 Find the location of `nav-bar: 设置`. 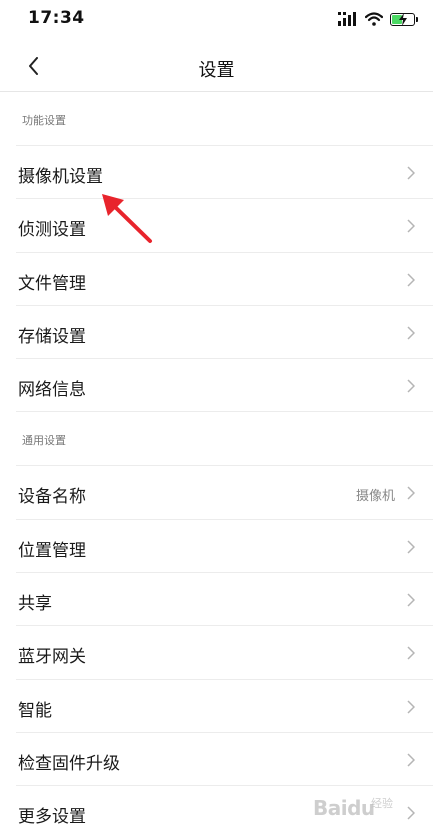

nav-bar: 设置 is located at coordinates (216, 66).